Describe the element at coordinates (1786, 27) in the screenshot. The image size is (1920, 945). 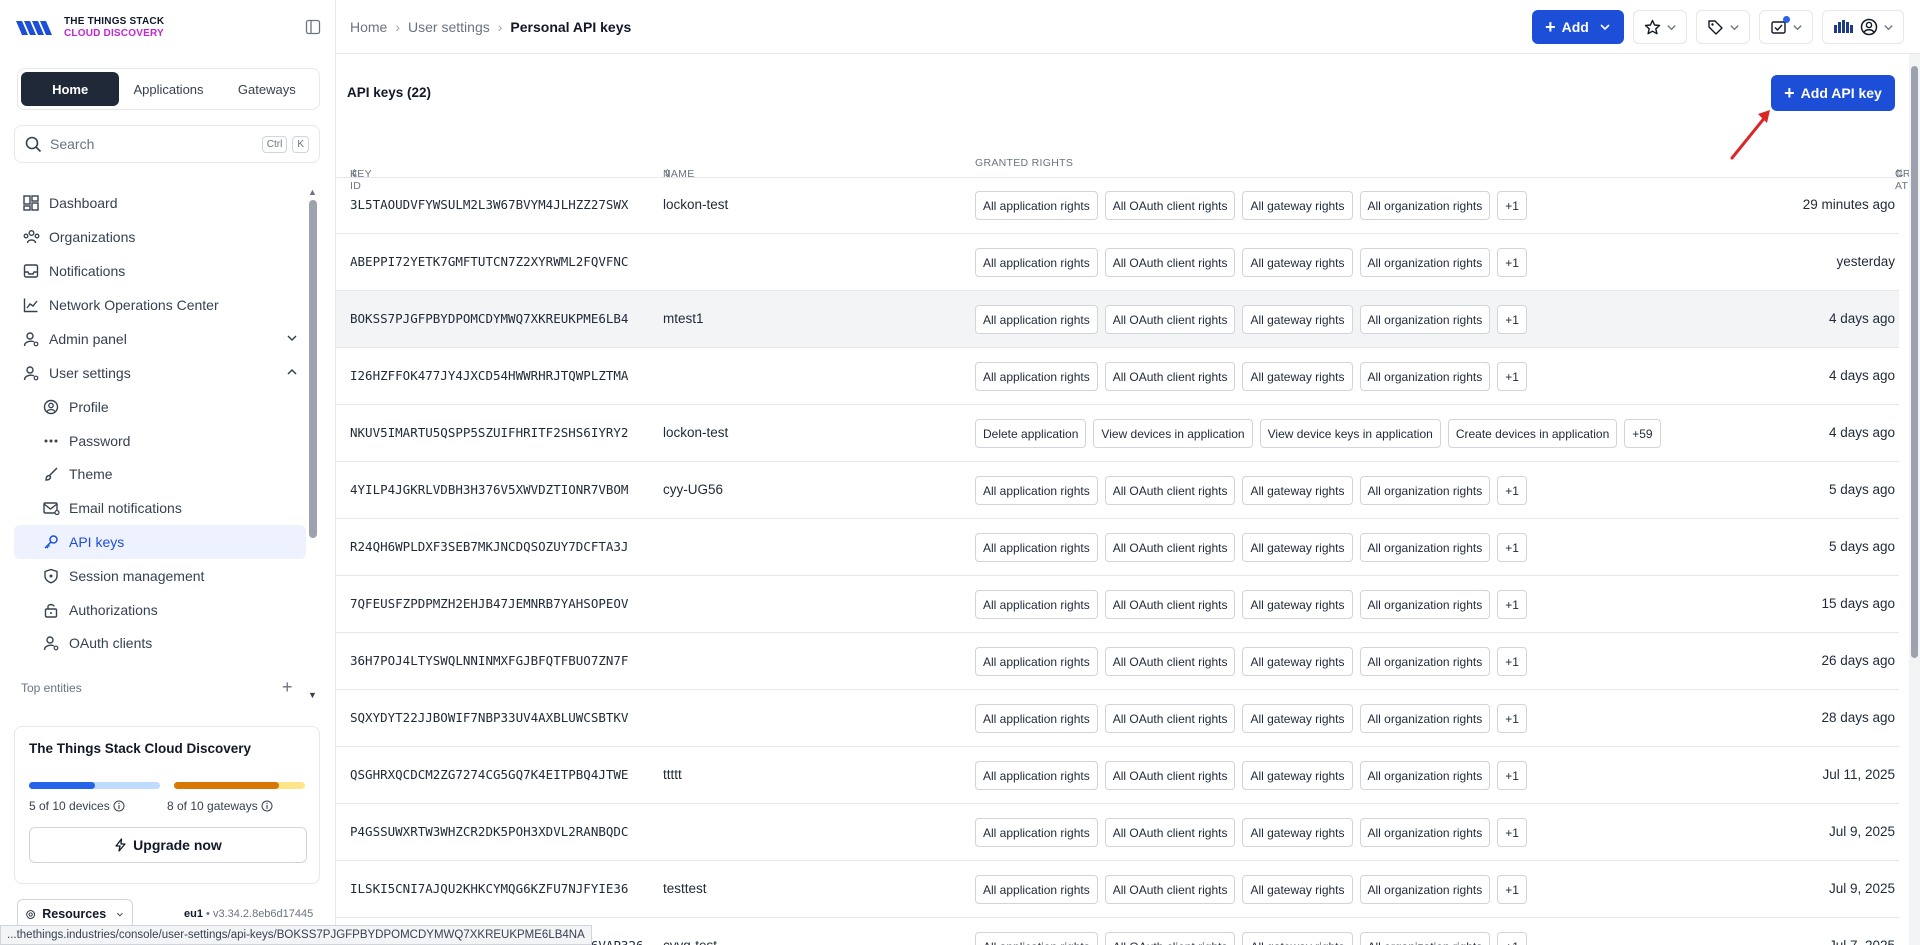
I see `notifications-button` at that location.